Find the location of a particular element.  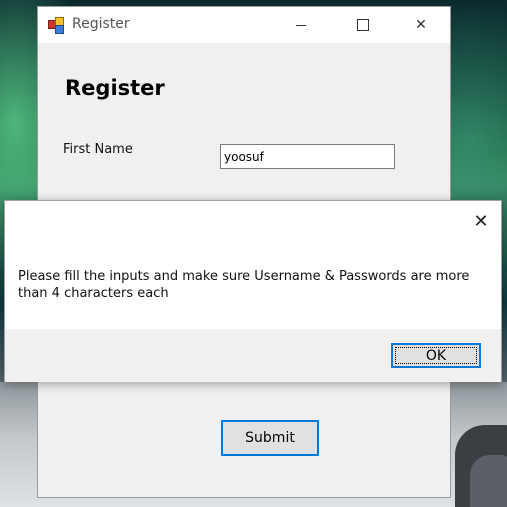

submit-button: Submit is located at coordinates (270, 438).